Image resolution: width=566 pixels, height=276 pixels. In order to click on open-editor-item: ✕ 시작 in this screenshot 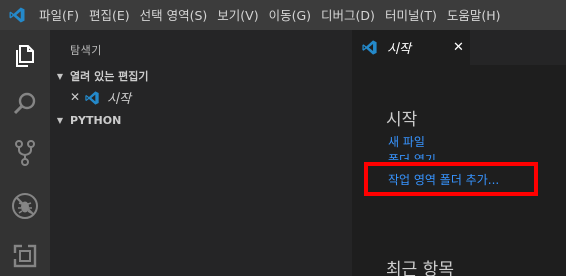, I will do `click(201, 97)`.